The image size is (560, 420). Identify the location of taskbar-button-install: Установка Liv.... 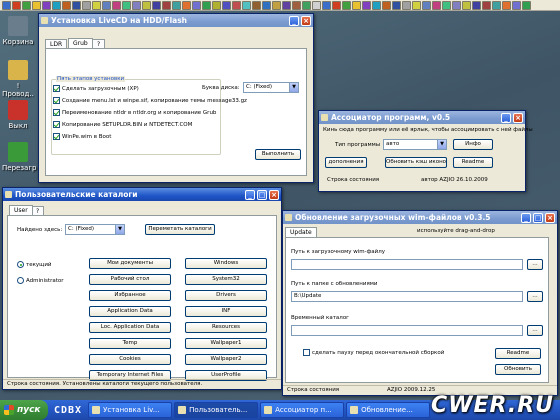
(130, 410).